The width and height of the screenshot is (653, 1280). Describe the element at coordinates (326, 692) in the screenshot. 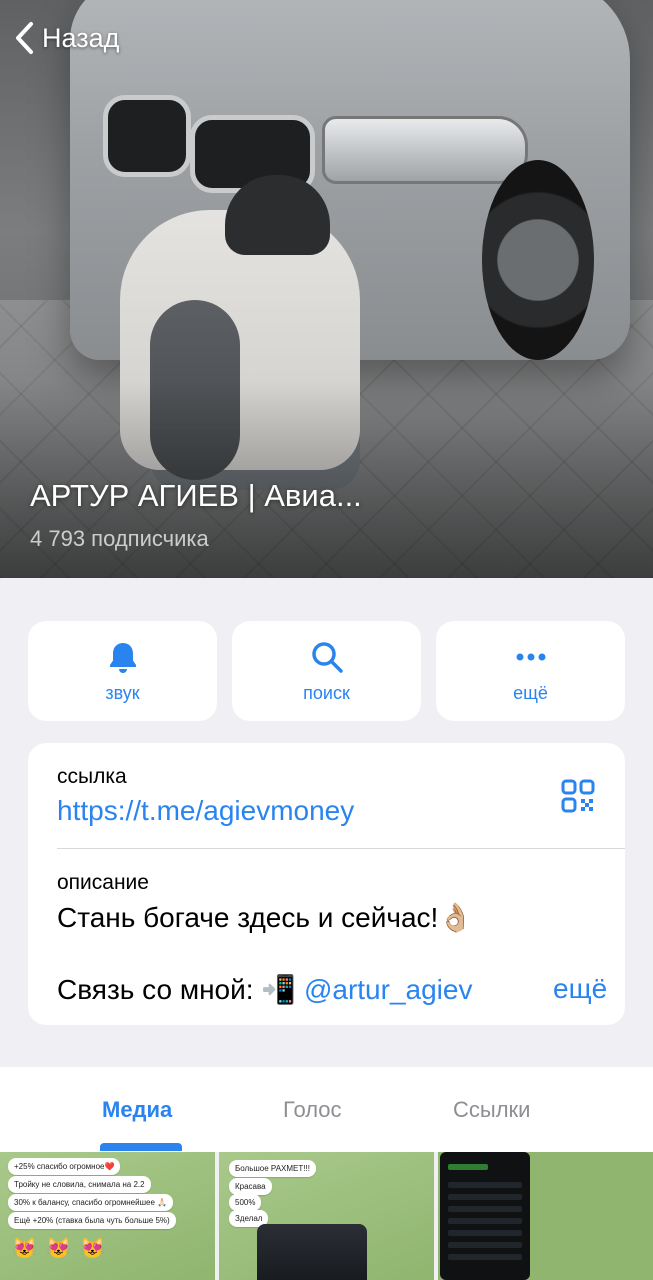

I see `search-label: поиск` at that location.